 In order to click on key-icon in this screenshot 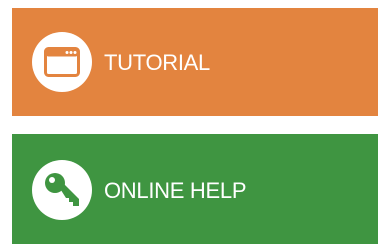, I will do `click(62, 189)`.